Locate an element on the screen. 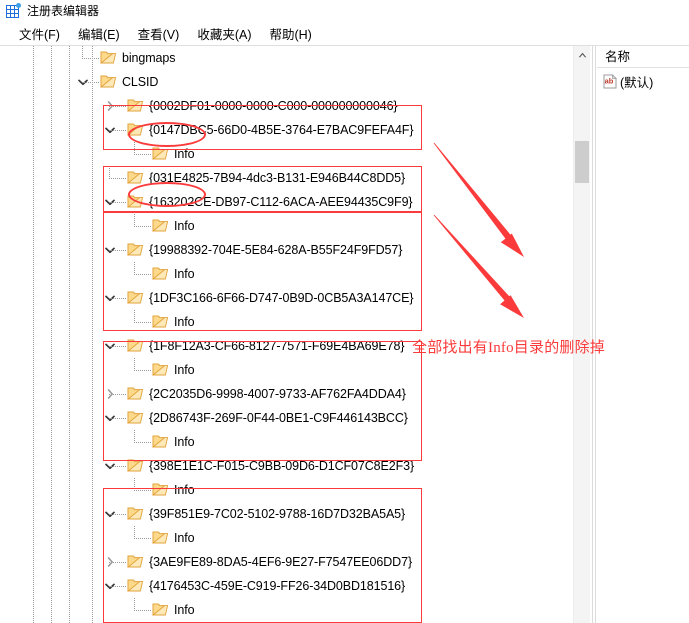 The height and width of the screenshot is (623, 689). value-column-header-name: 名称 is located at coordinates (643, 57).